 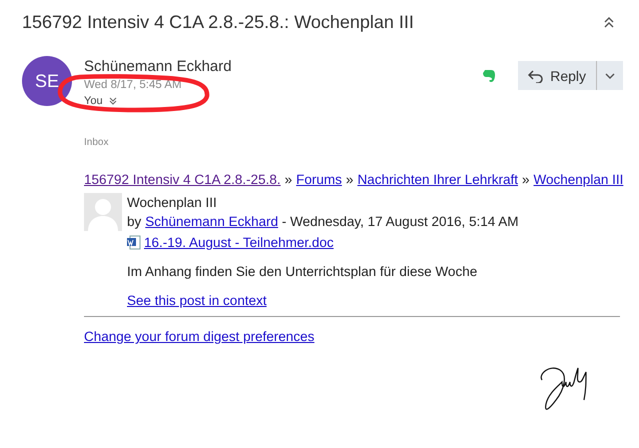 I want to click on message-date: Wed 8/17, 5:45 AM, so click(x=133, y=85).